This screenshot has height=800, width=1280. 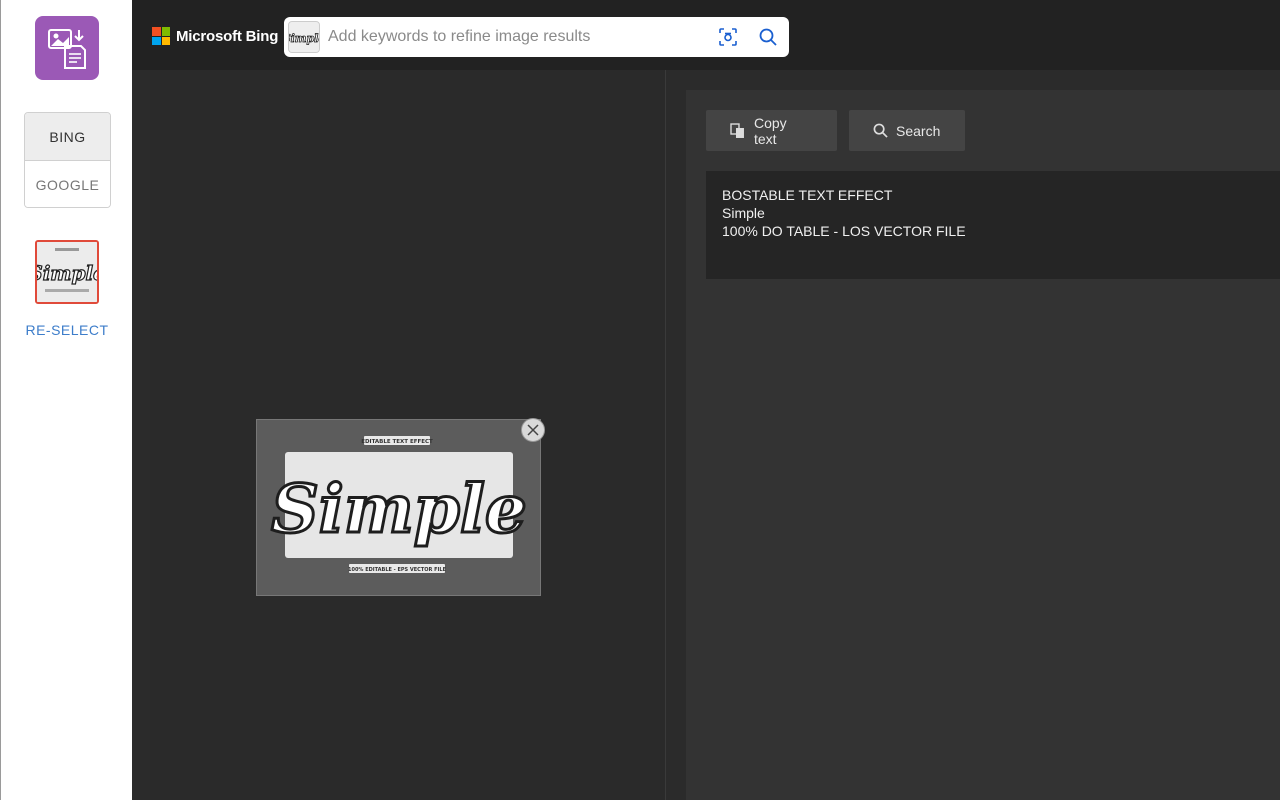 What do you see at coordinates (141, 435) in the screenshot?
I see `left-gutter` at bounding box center [141, 435].